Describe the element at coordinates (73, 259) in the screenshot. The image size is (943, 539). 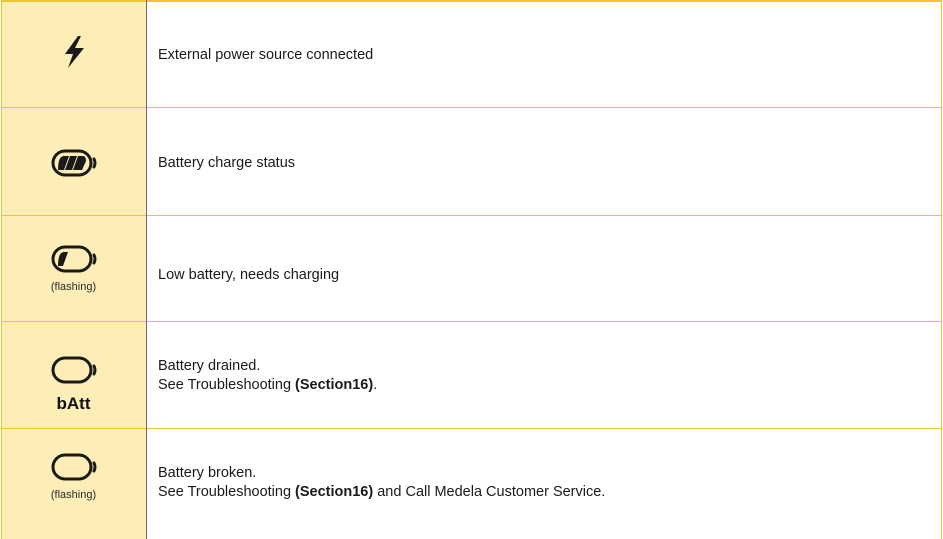
I see `battery-low-icon` at that location.